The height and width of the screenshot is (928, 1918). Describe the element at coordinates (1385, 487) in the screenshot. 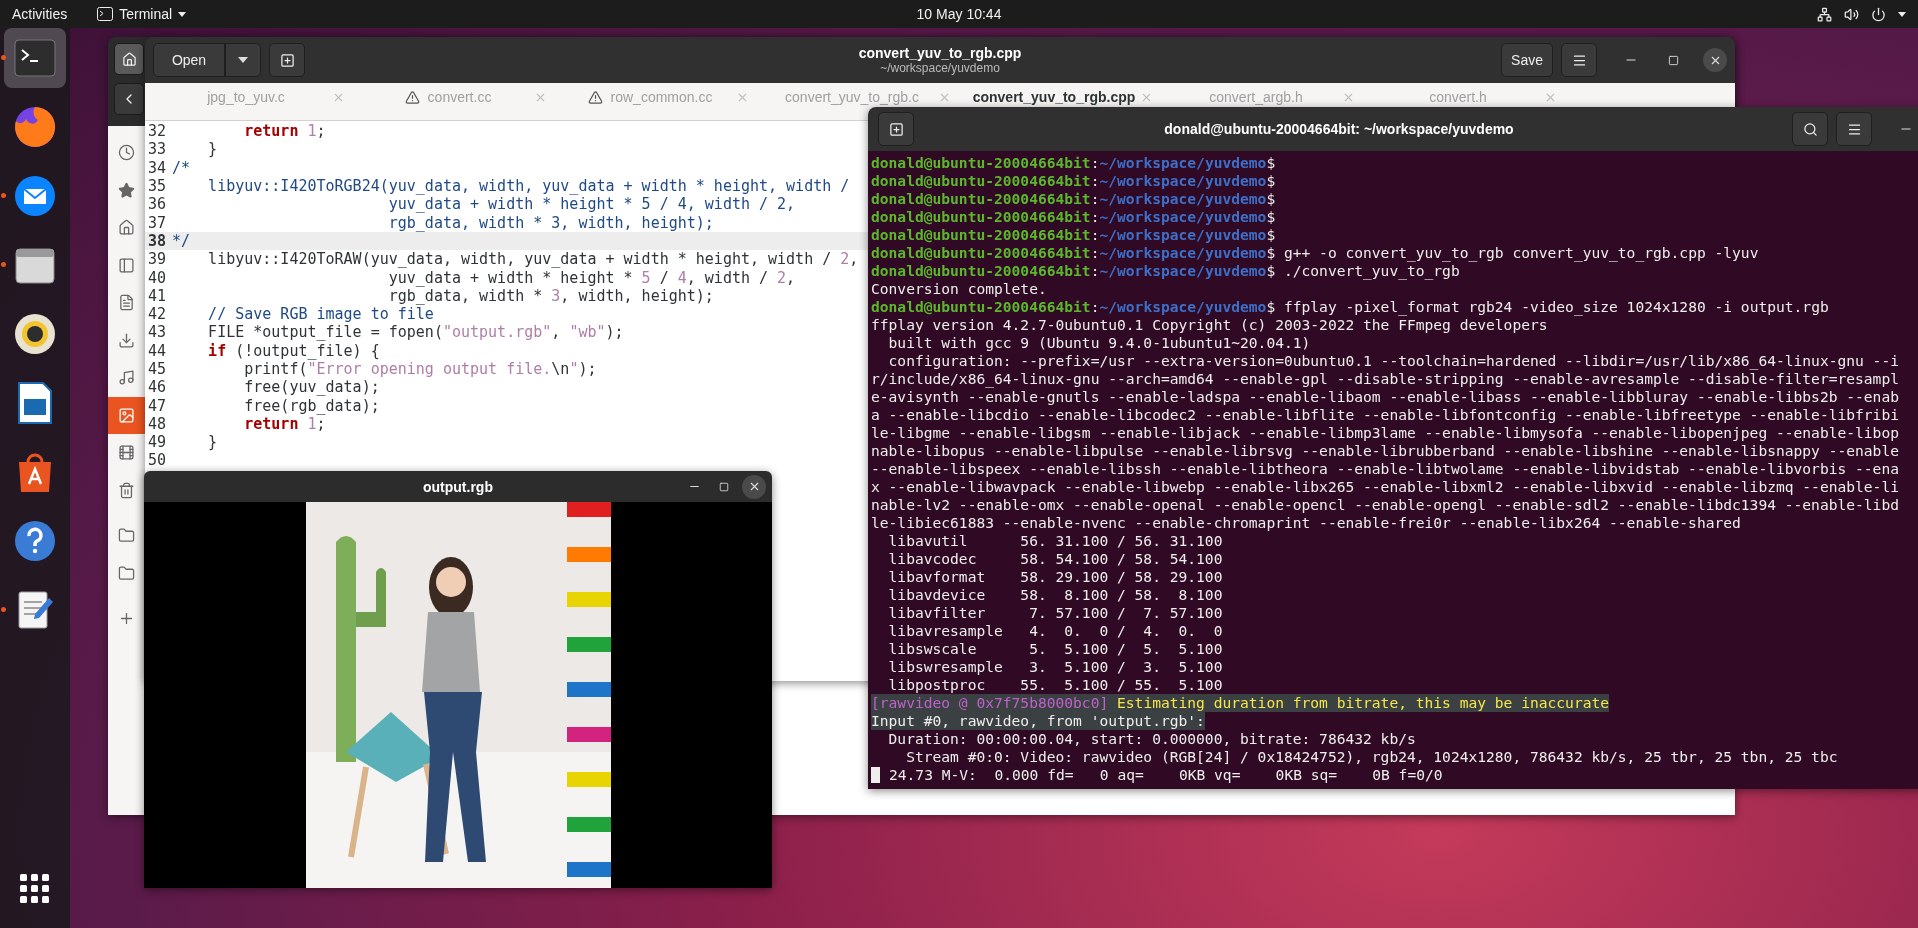

I see `terminal-line: x --enable-libwavpack --enable-libwebp --enable-libx265 --enable-libxml2 --enable-libxvid --enable-libzmq --enable-li` at that location.